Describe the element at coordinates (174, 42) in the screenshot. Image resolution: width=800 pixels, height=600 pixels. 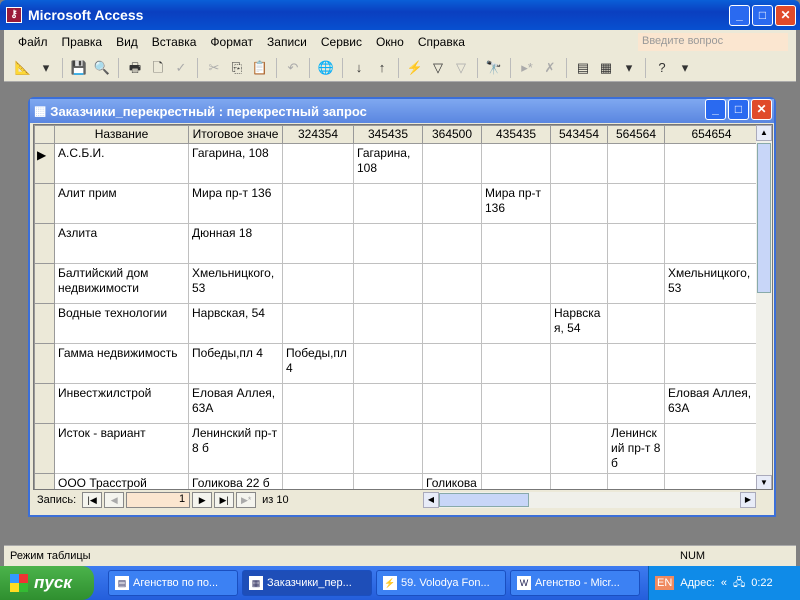
I see `menu-insert: Вставка` at that location.